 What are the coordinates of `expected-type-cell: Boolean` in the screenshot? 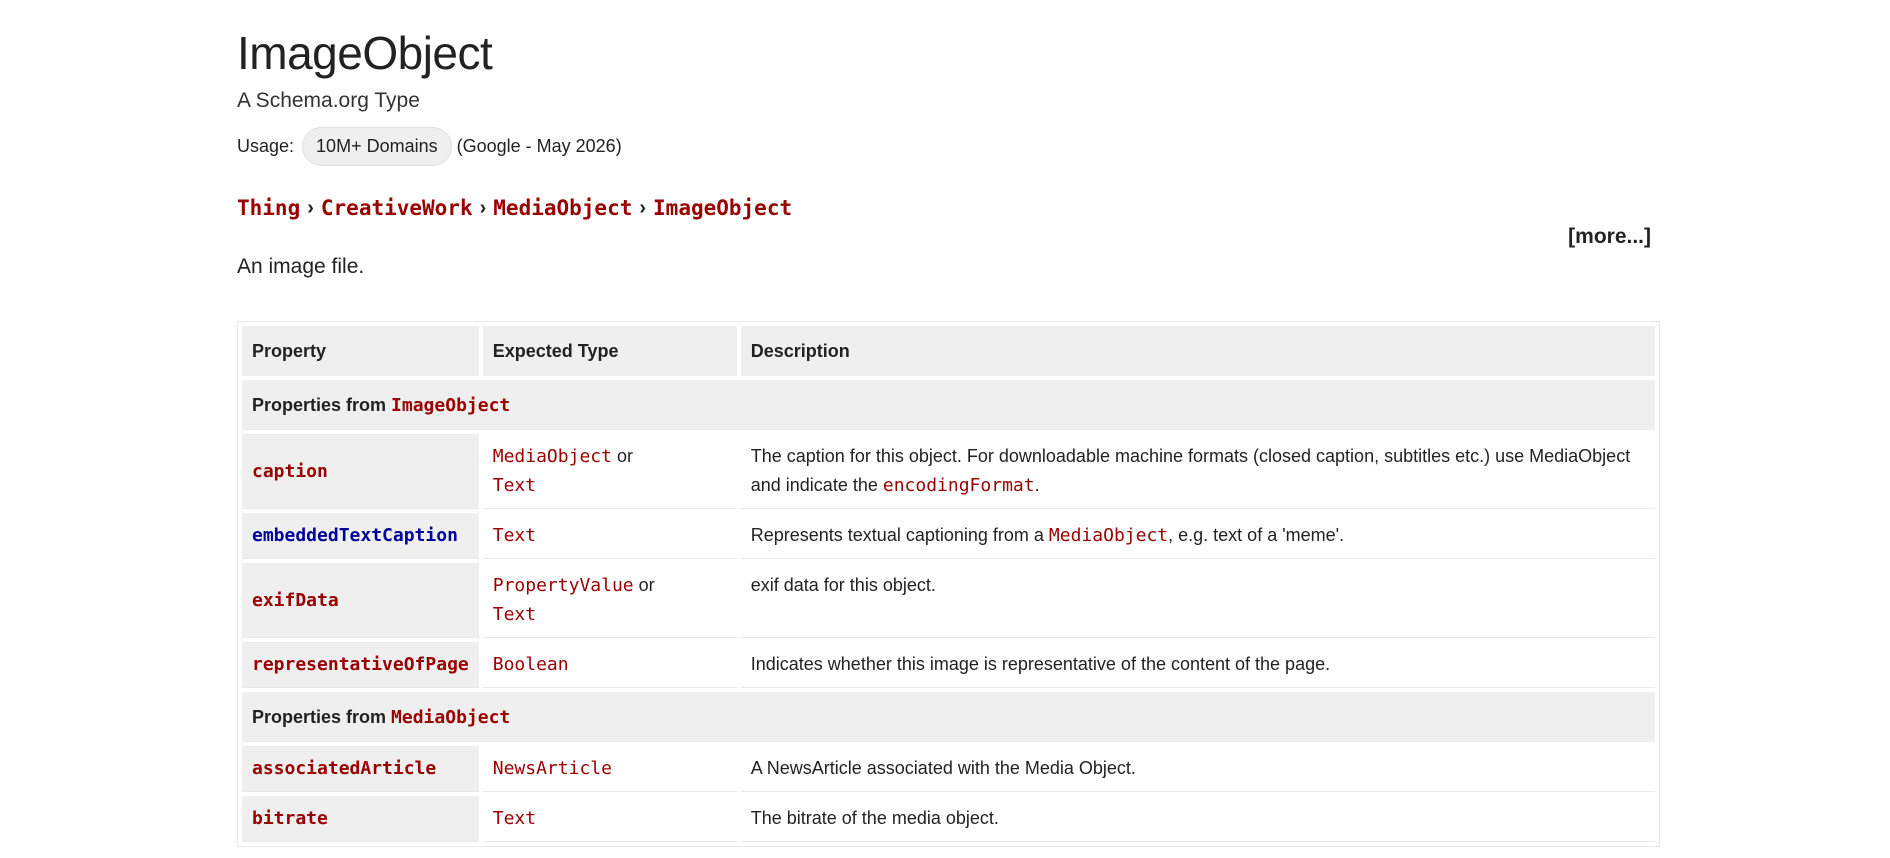 It's located at (609, 665).